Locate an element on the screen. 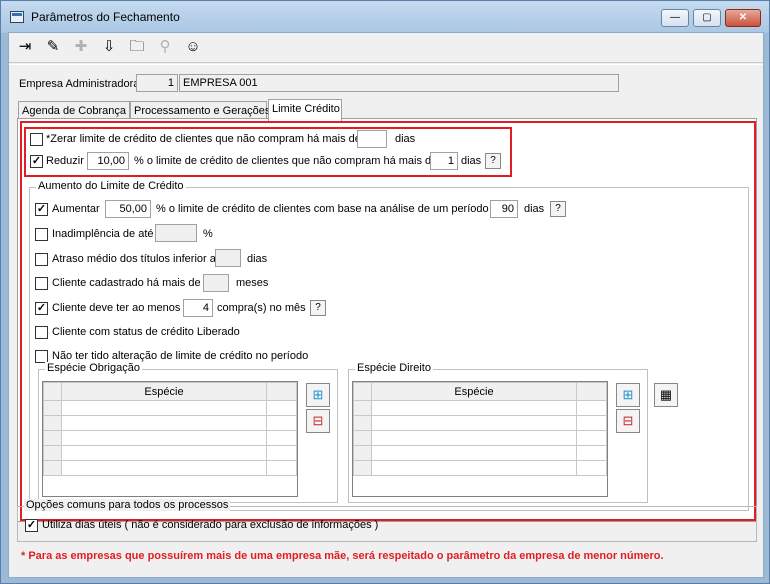 This screenshot has height=584, width=770. zerar-checkbox is located at coordinates (36, 139).